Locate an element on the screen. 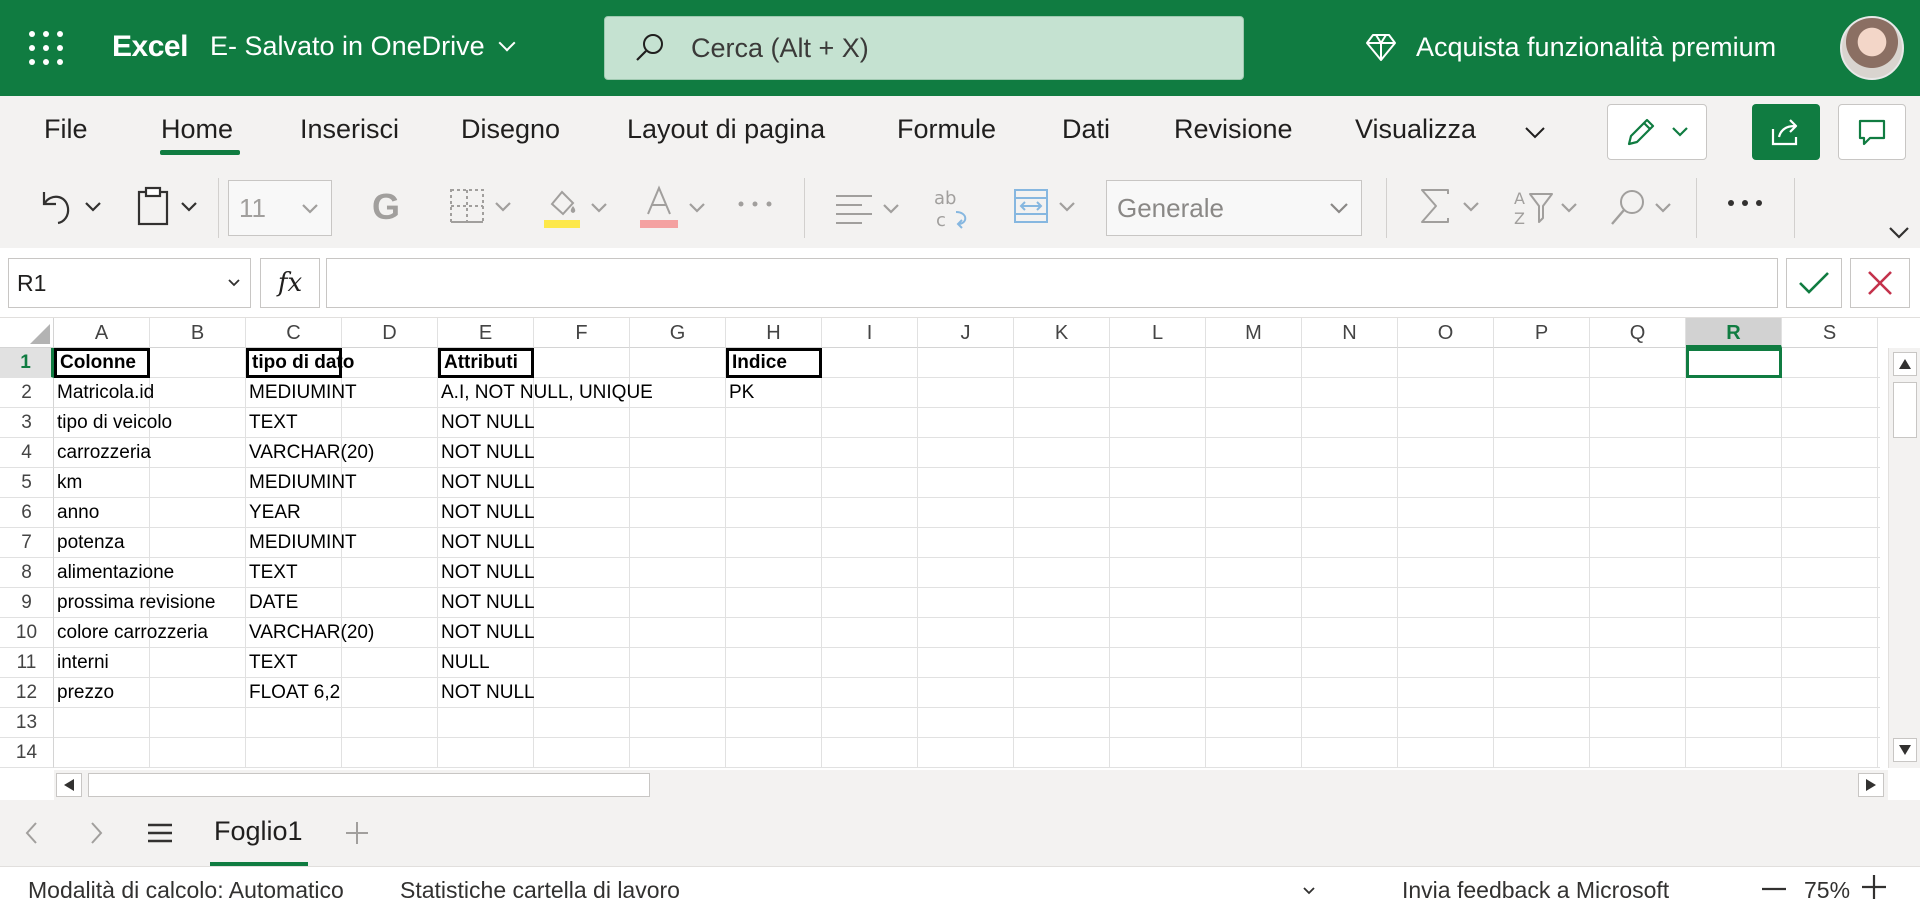  column-header-g: G is located at coordinates (678, 333).